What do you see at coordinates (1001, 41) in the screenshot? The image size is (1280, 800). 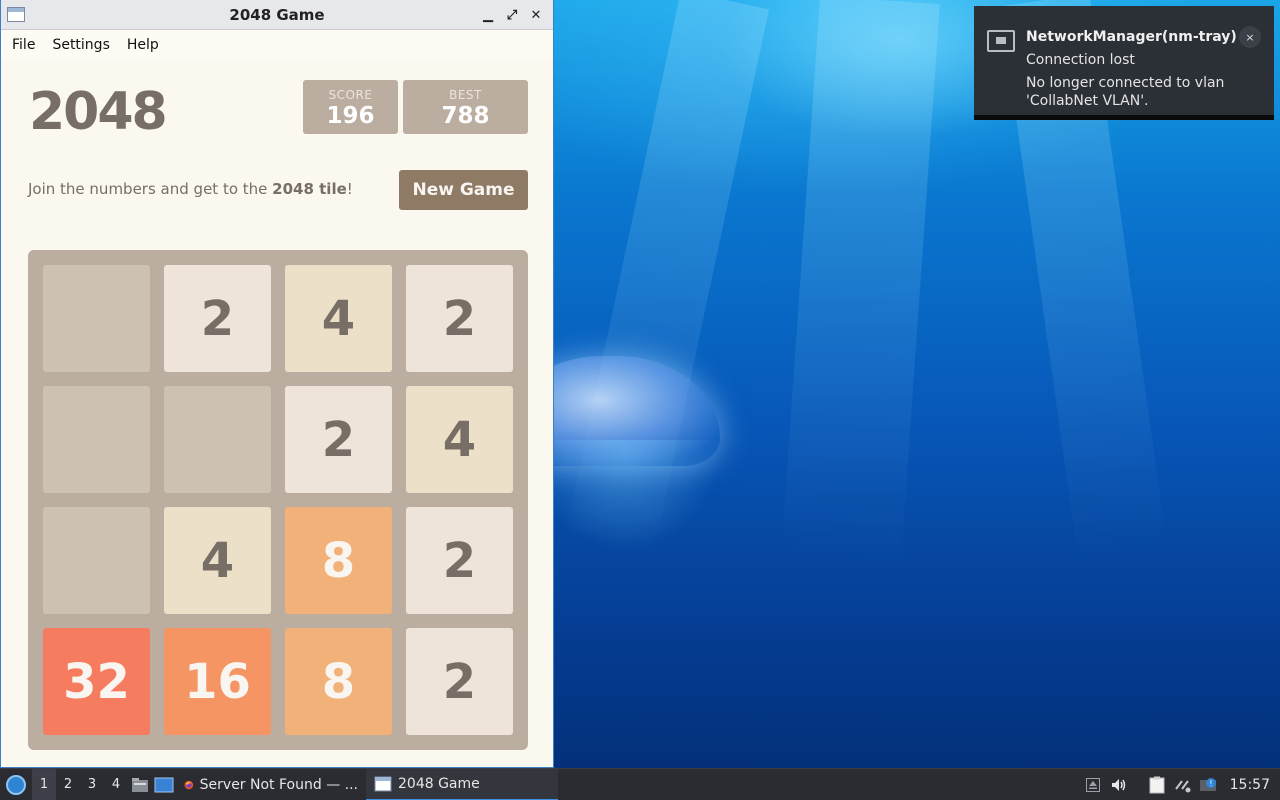 I see `network-wired-icon` at bounding box center [1001, 41].